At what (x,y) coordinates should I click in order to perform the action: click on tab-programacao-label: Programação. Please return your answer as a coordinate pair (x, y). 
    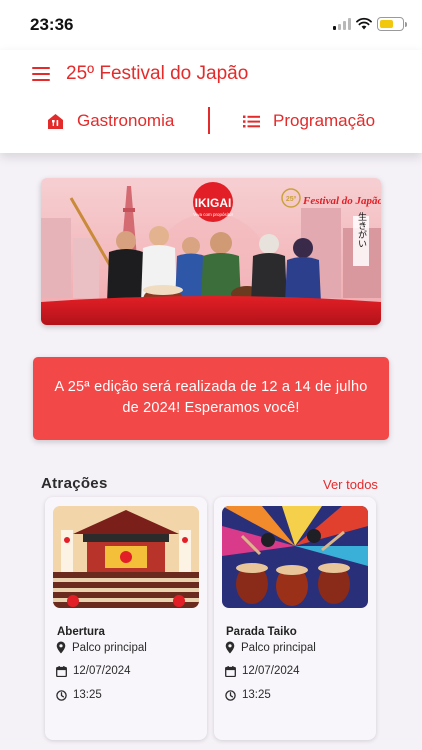
    Looking at the image, I should click on (324, 120).